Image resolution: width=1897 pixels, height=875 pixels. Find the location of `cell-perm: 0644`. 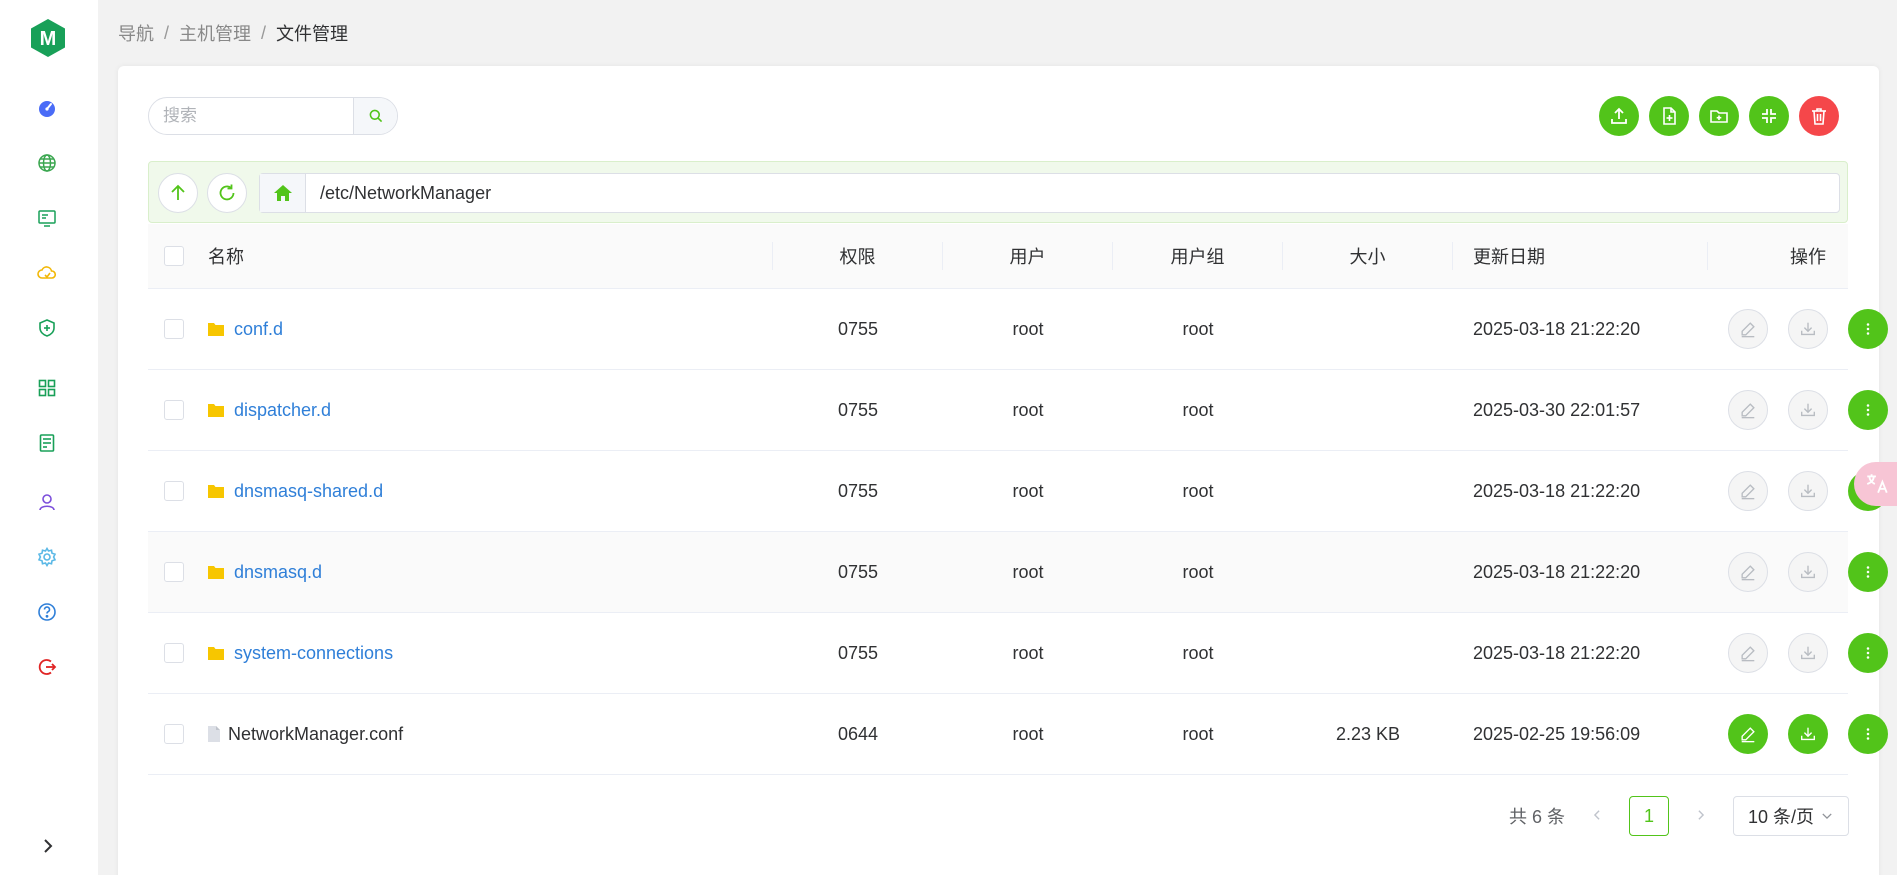

cell-perm: 0644 is located at coordinates (858, 733).